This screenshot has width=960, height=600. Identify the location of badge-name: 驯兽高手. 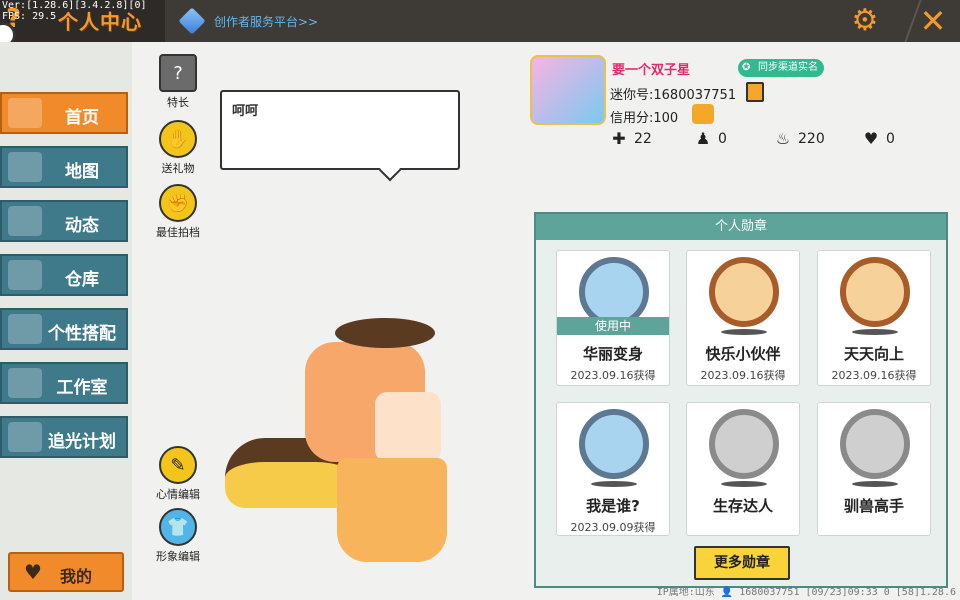
(873, 506).